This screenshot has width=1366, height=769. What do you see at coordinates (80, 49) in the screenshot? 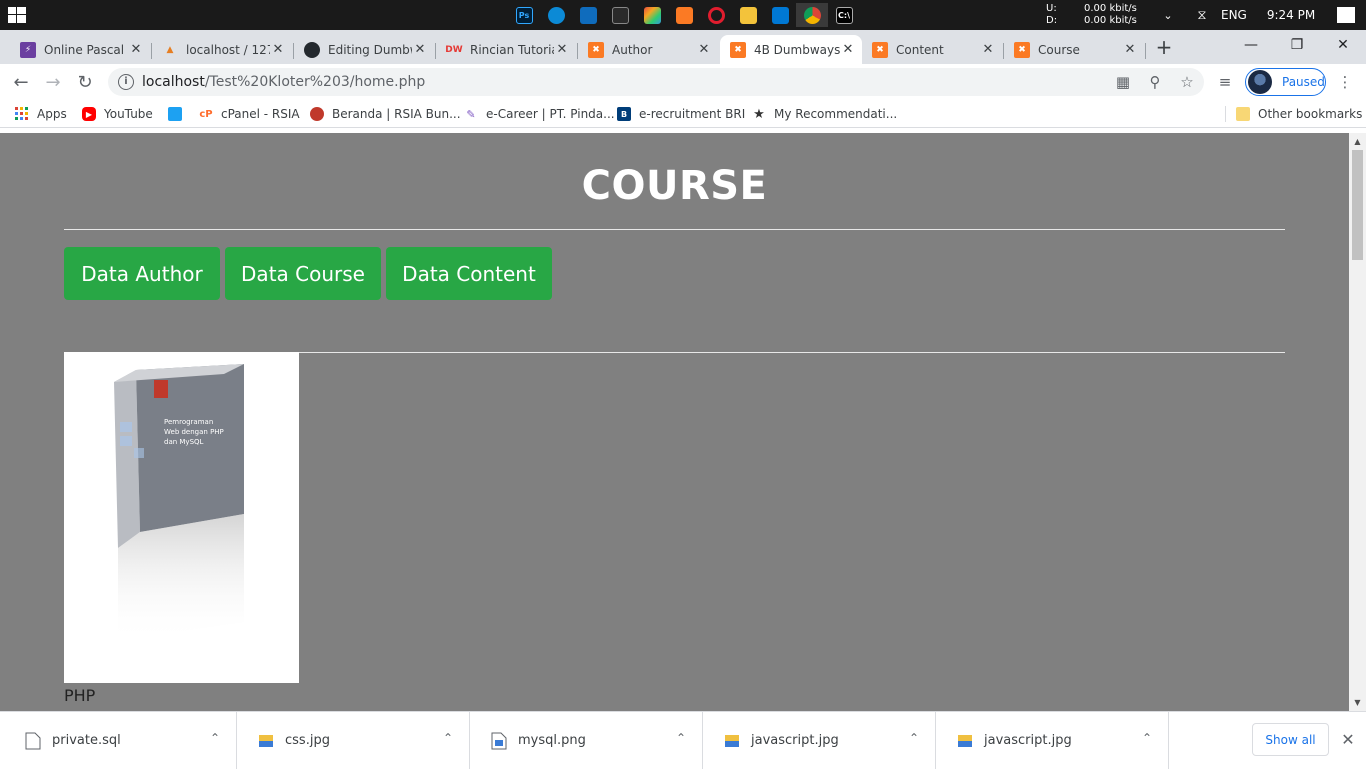
I see `tab-online-pascal: ⚡ Online Pascal C ✕` at bounding box center [80, 49].